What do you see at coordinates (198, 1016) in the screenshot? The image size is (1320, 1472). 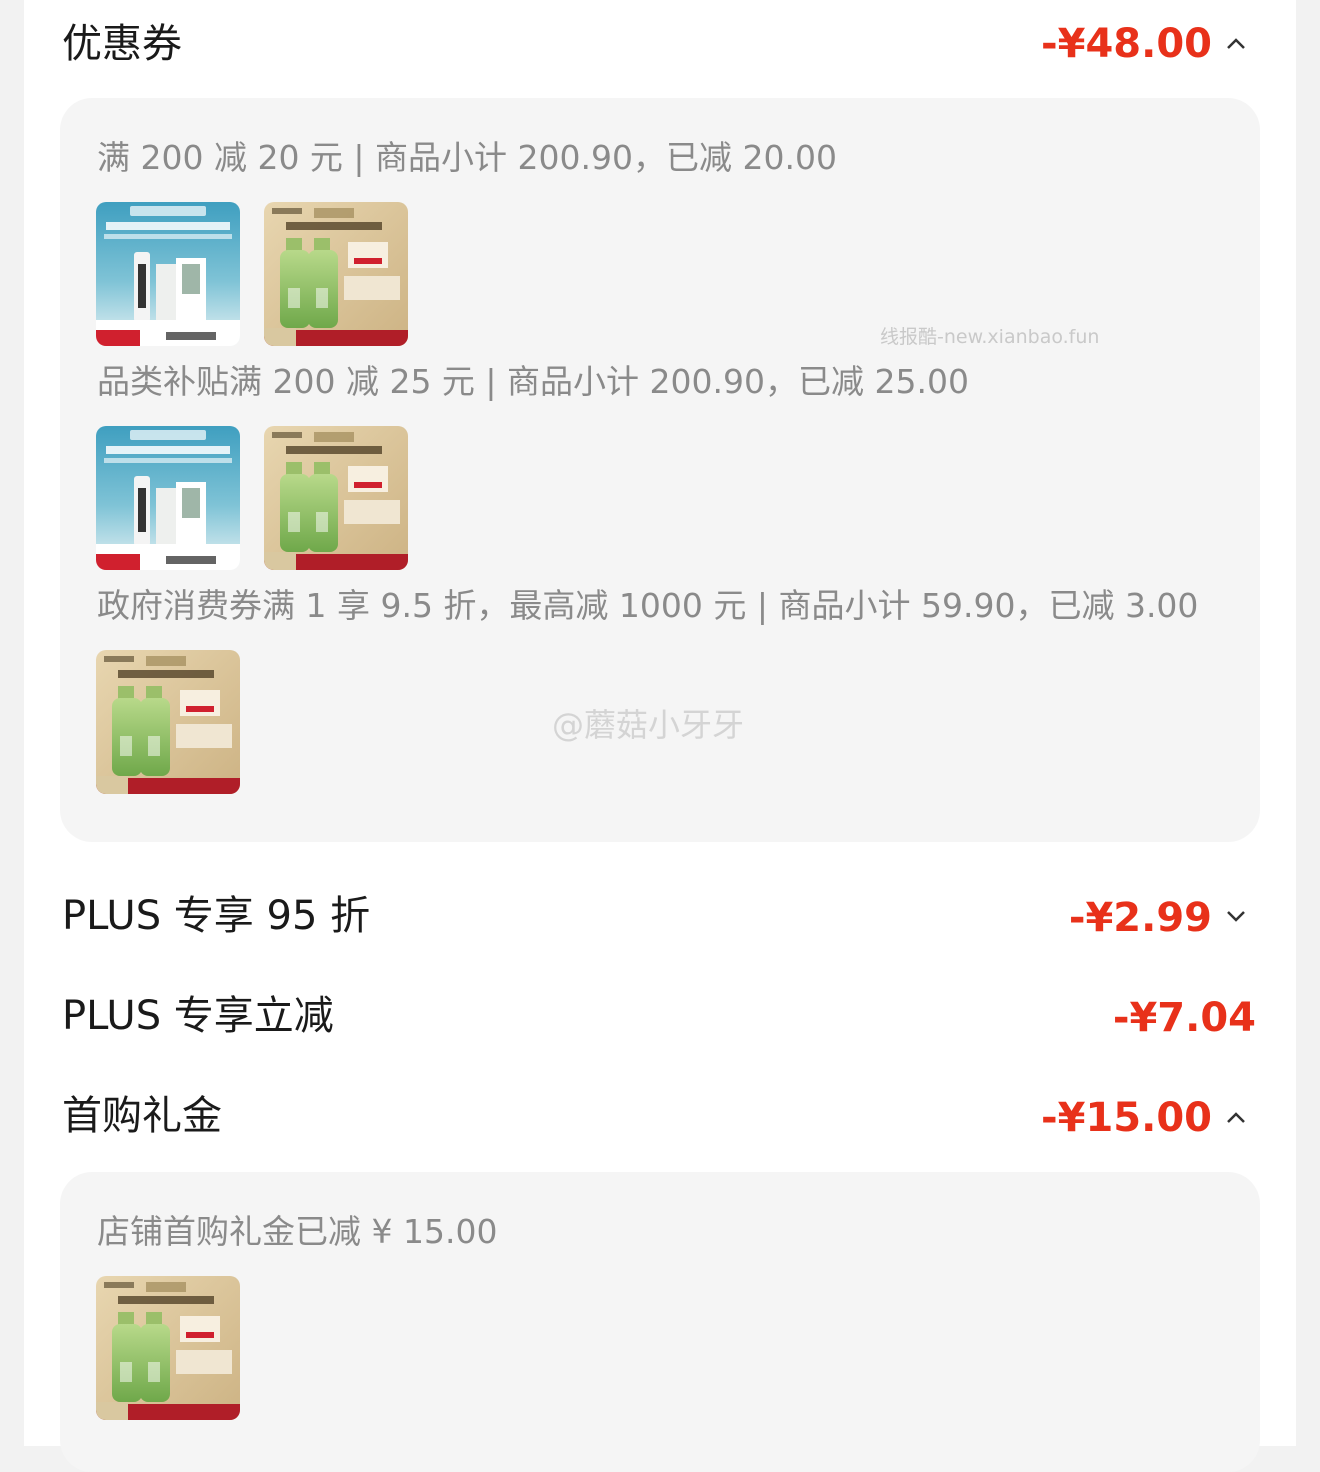 I see `plus-cut-title: PLUS 专享立减` at bounding box center [198, 1016].